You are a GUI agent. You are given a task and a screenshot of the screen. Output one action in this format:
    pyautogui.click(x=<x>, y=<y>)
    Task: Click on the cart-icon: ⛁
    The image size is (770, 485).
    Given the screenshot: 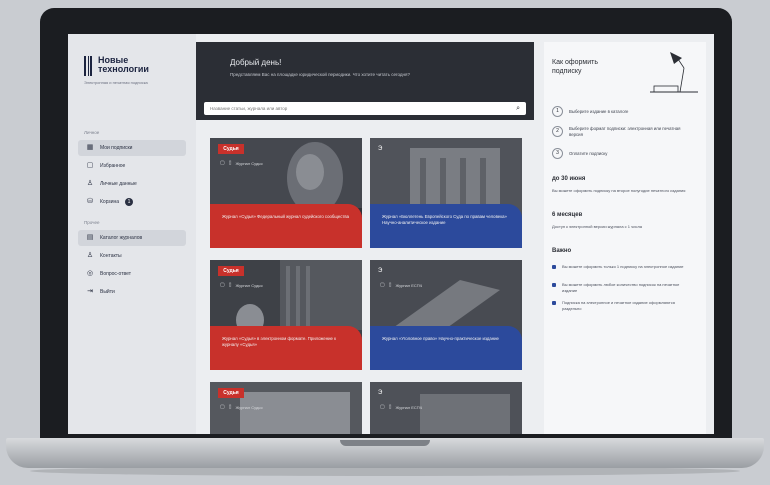 What is the action you would take?
    pyautogui.click(x=90, y=201)
    